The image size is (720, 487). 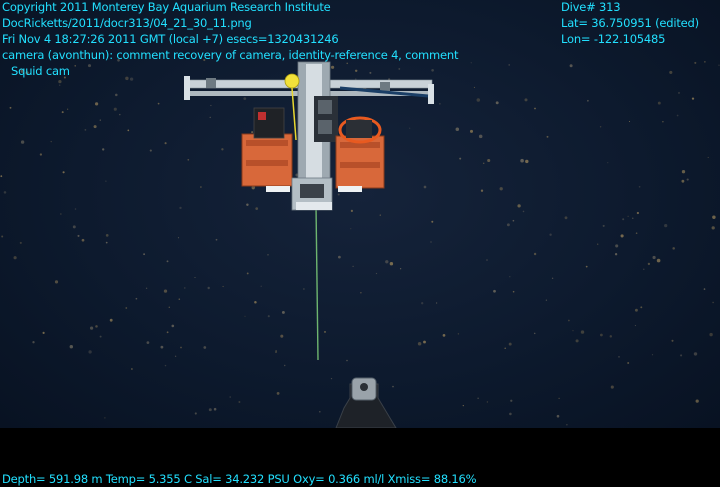 What do you see at coordinates (431, 94) in the screenshot?
I see `rig-crossbar-endcap-right` at bounding box center [431, 94].